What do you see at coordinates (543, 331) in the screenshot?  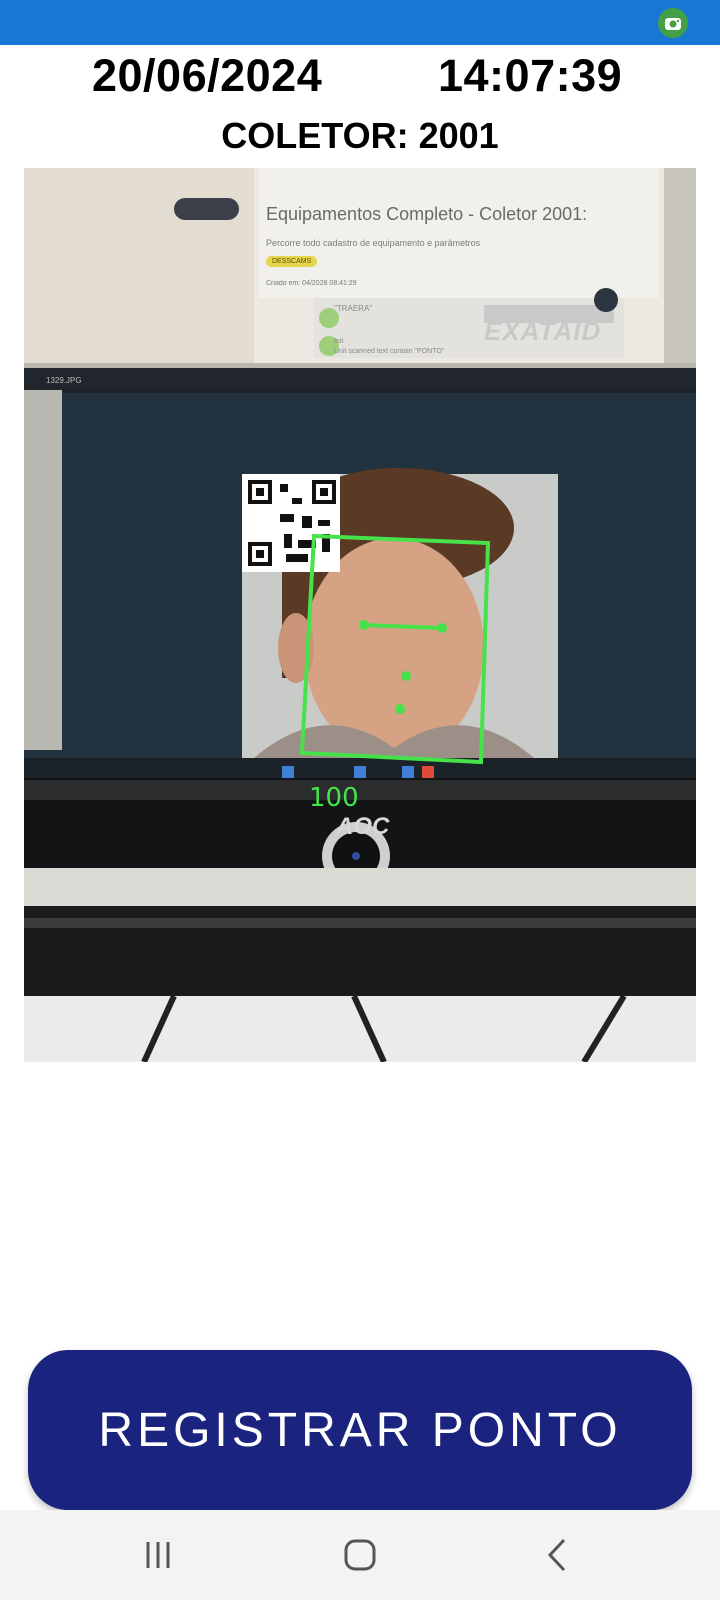 I see `screen-brand-logo: EXATAID` at bounding box center [543, 331].